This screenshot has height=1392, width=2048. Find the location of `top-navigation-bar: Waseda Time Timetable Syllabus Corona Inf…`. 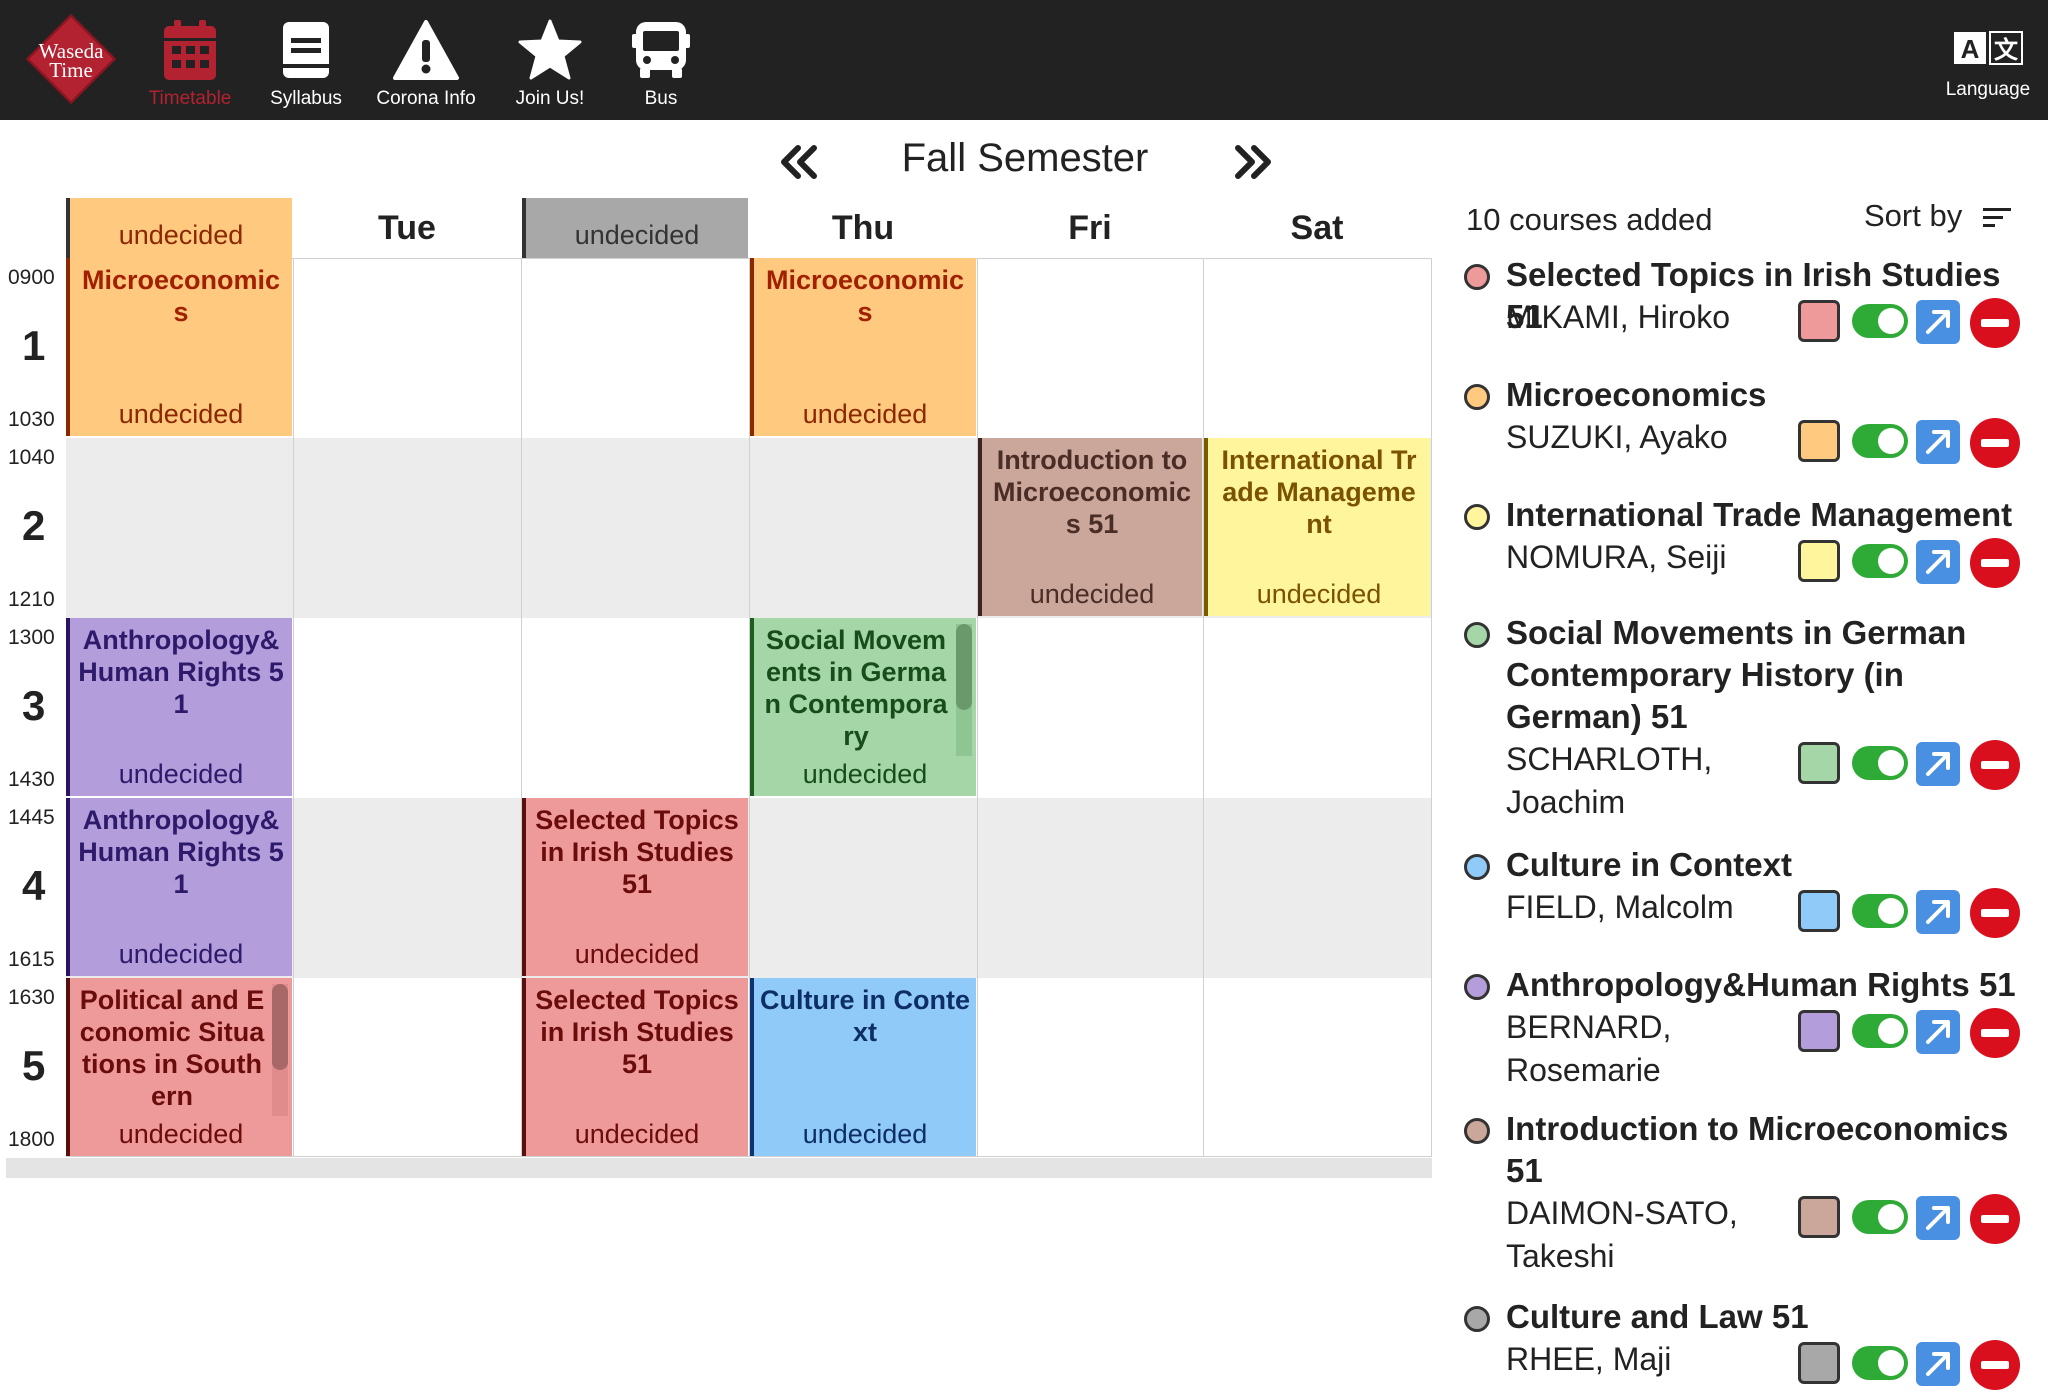

top-navigation-bar: Waseda Time Timetable Syllabus Corona Inf… is located at coordinates (1024, 60).